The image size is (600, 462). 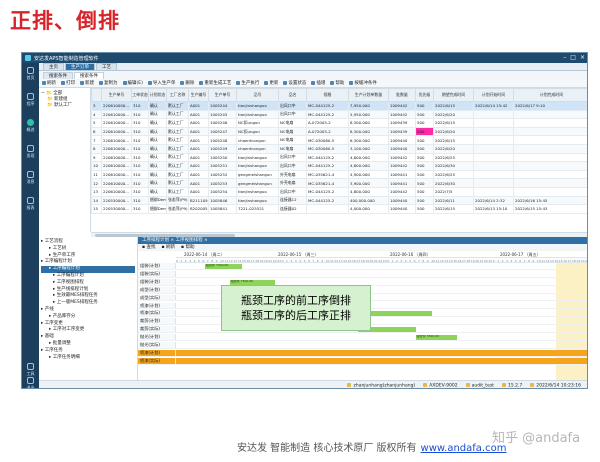 I want to click on sidebar-item-6: 工具, so click(x=30, y=370).